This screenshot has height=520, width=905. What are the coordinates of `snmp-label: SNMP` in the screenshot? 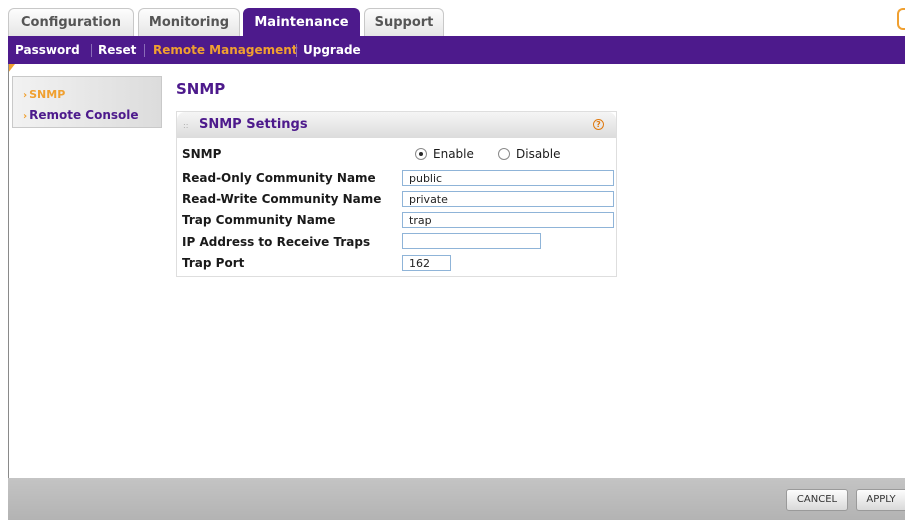 It's located at (202, 154).